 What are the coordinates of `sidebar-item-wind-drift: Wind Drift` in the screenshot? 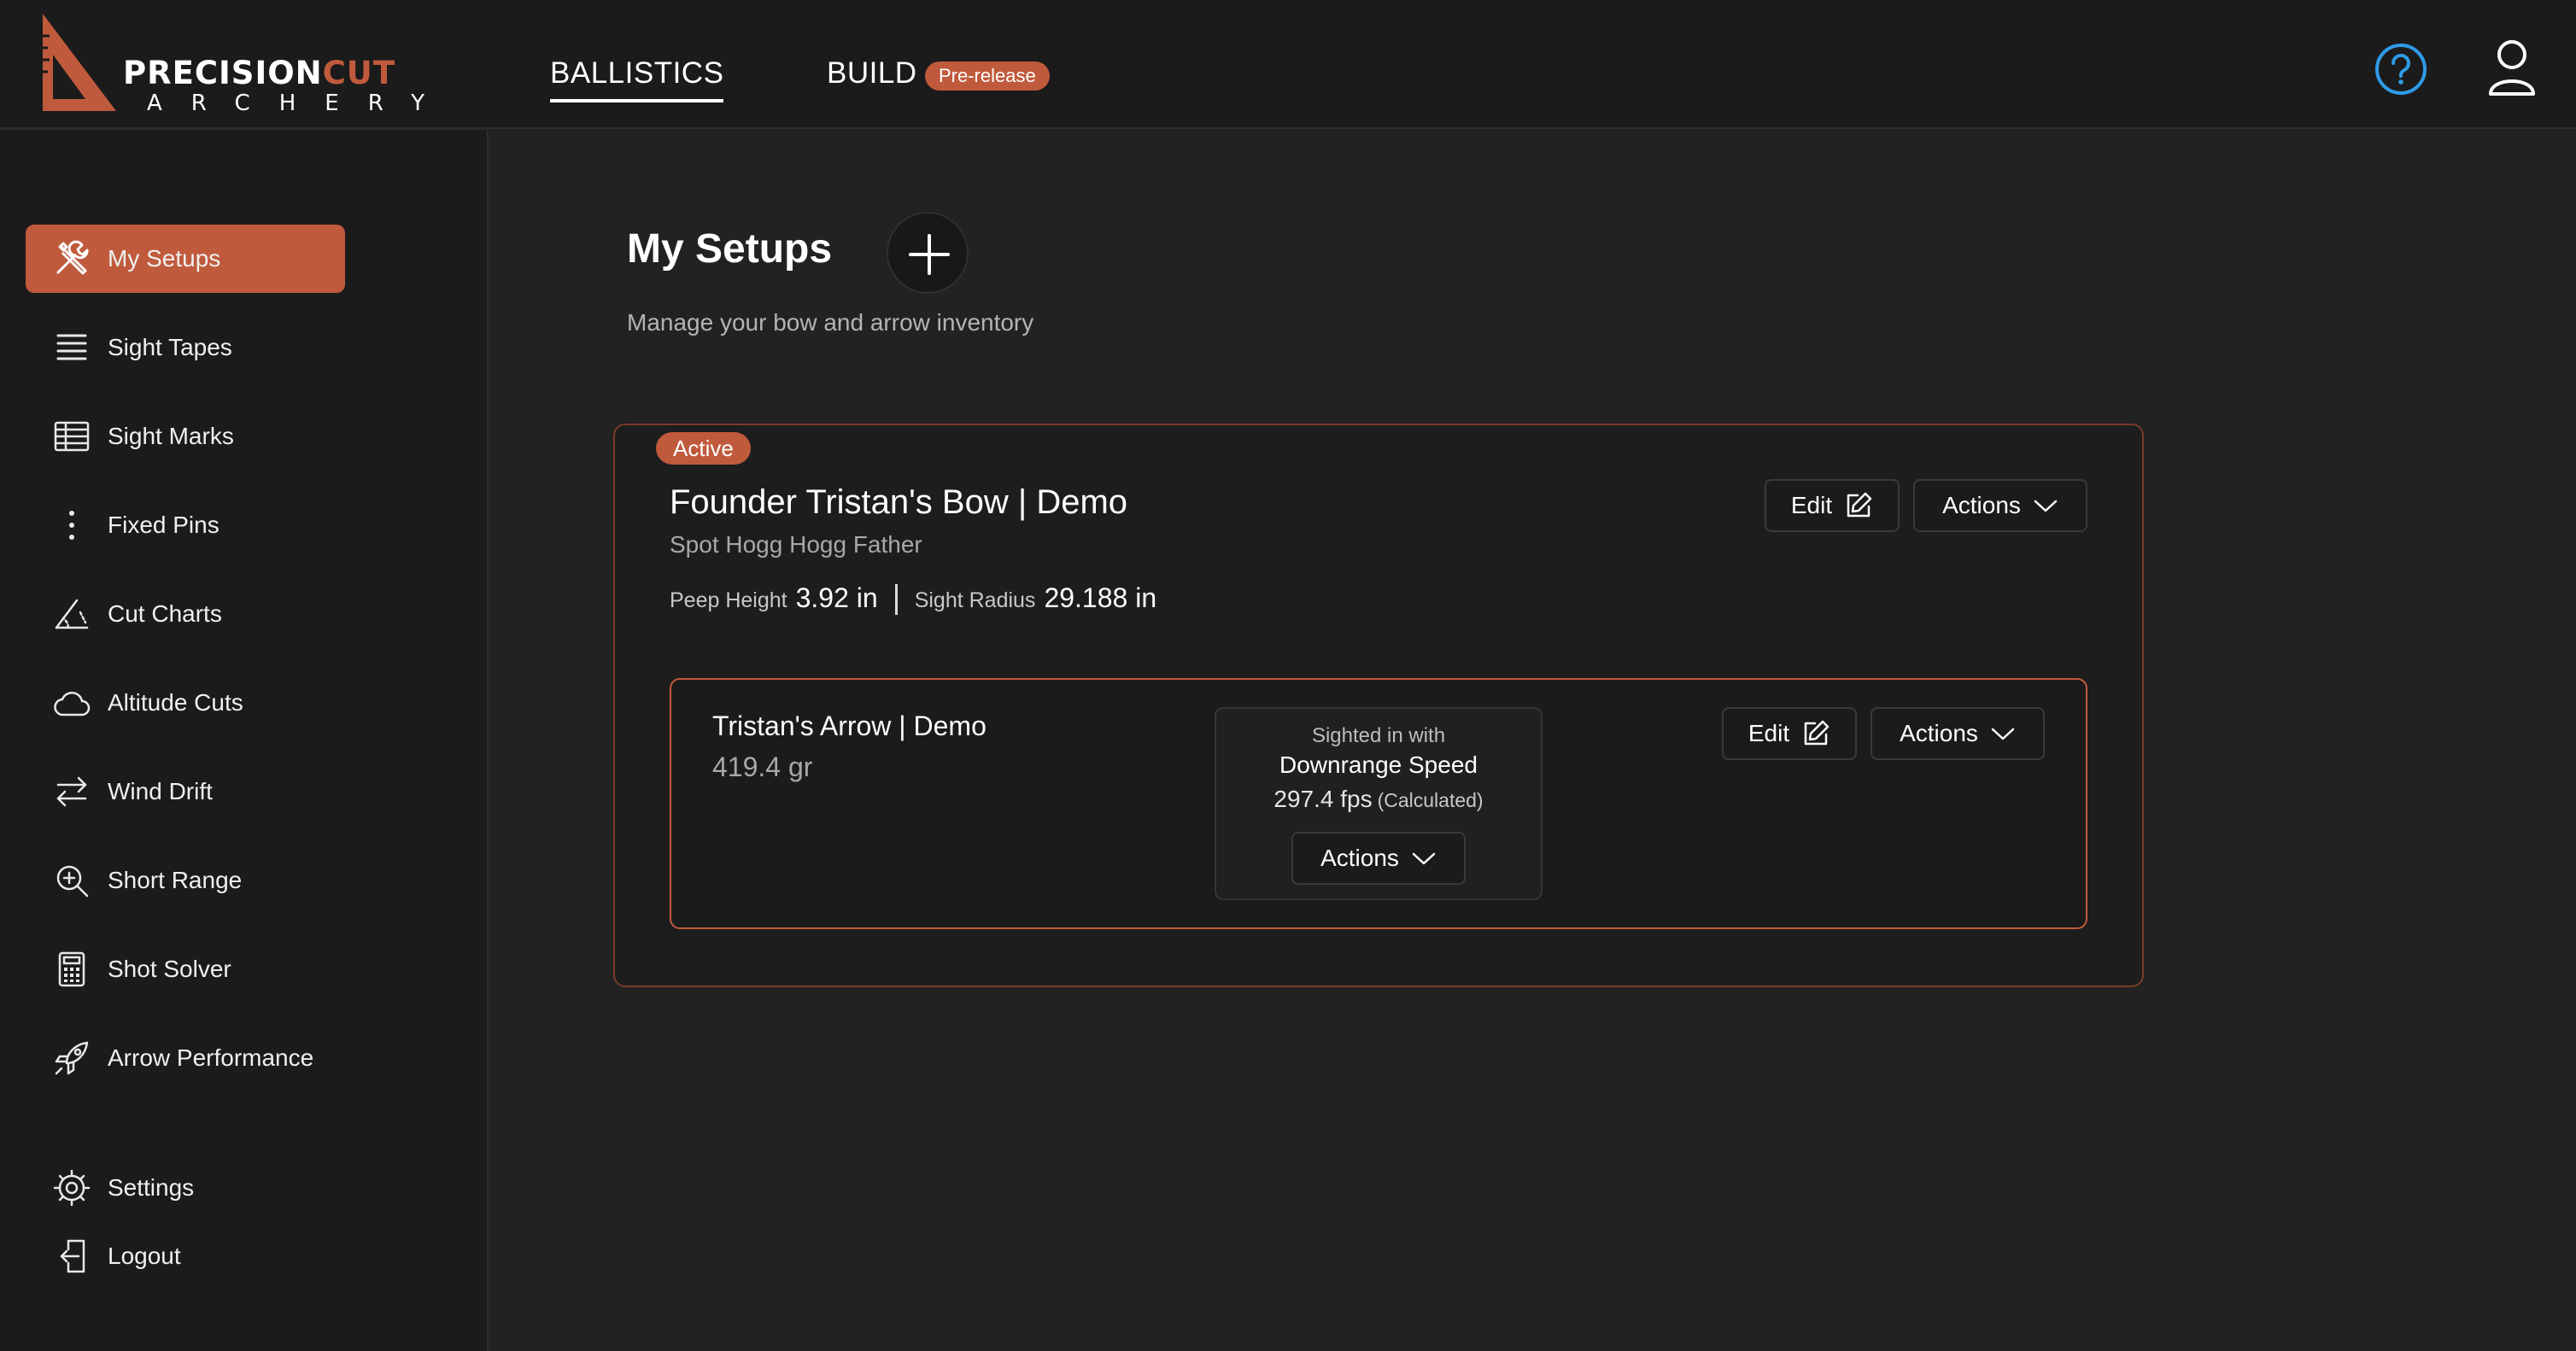 It's located at (185, 791).